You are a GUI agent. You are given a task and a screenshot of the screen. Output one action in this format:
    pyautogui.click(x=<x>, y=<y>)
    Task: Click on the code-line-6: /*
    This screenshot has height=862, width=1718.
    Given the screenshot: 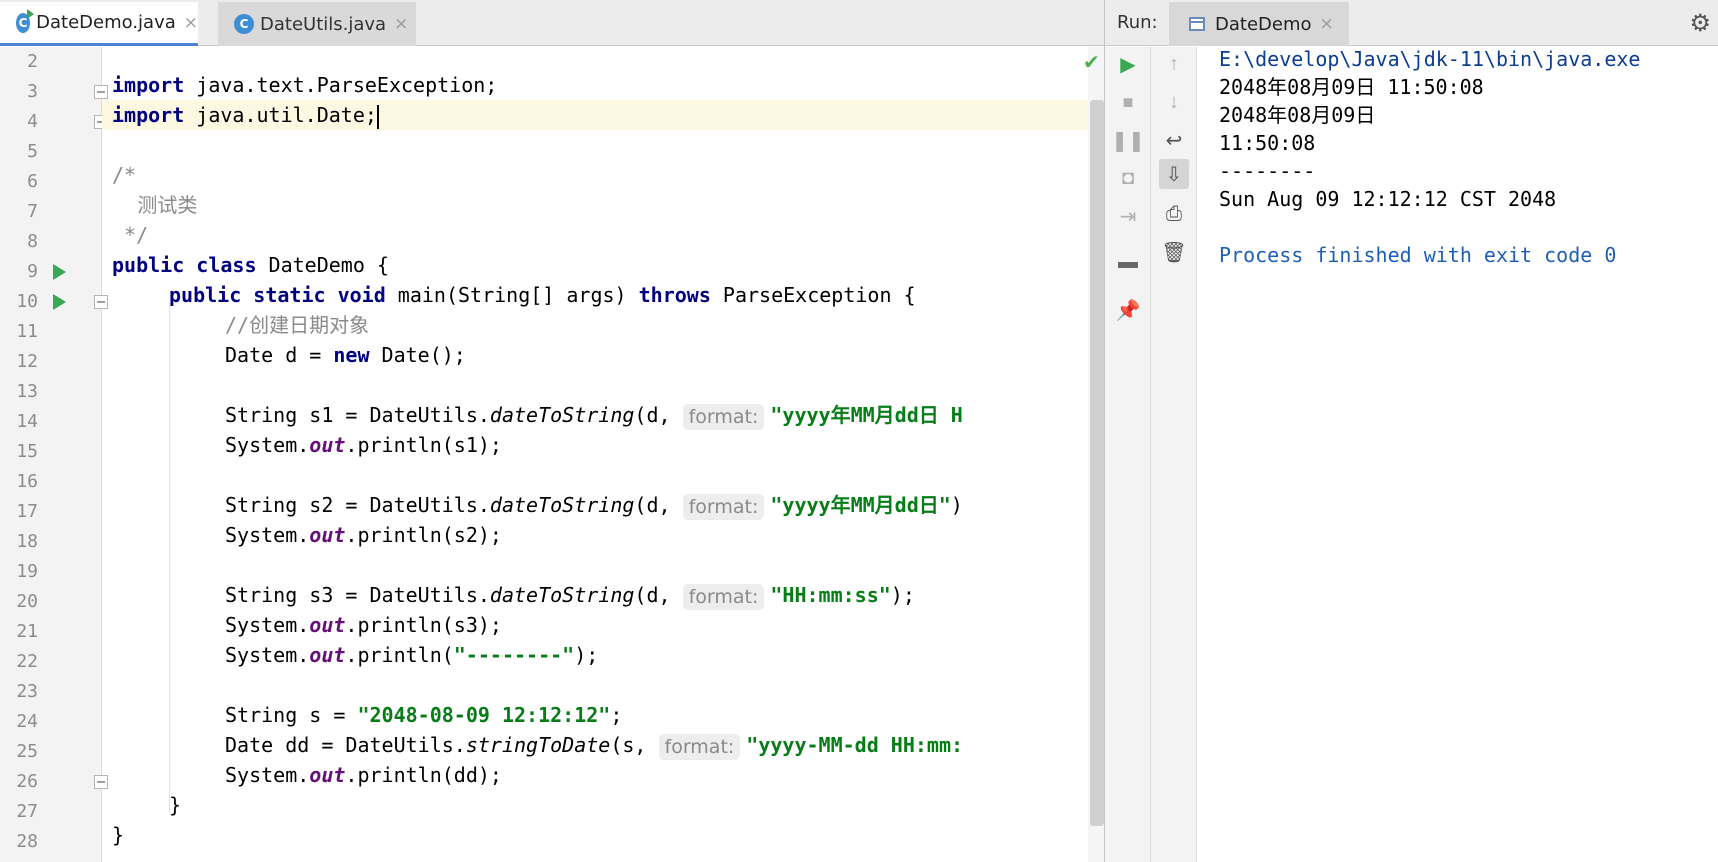 What is the action you would take?
    pyautogui.click(x=124, y=175)
    